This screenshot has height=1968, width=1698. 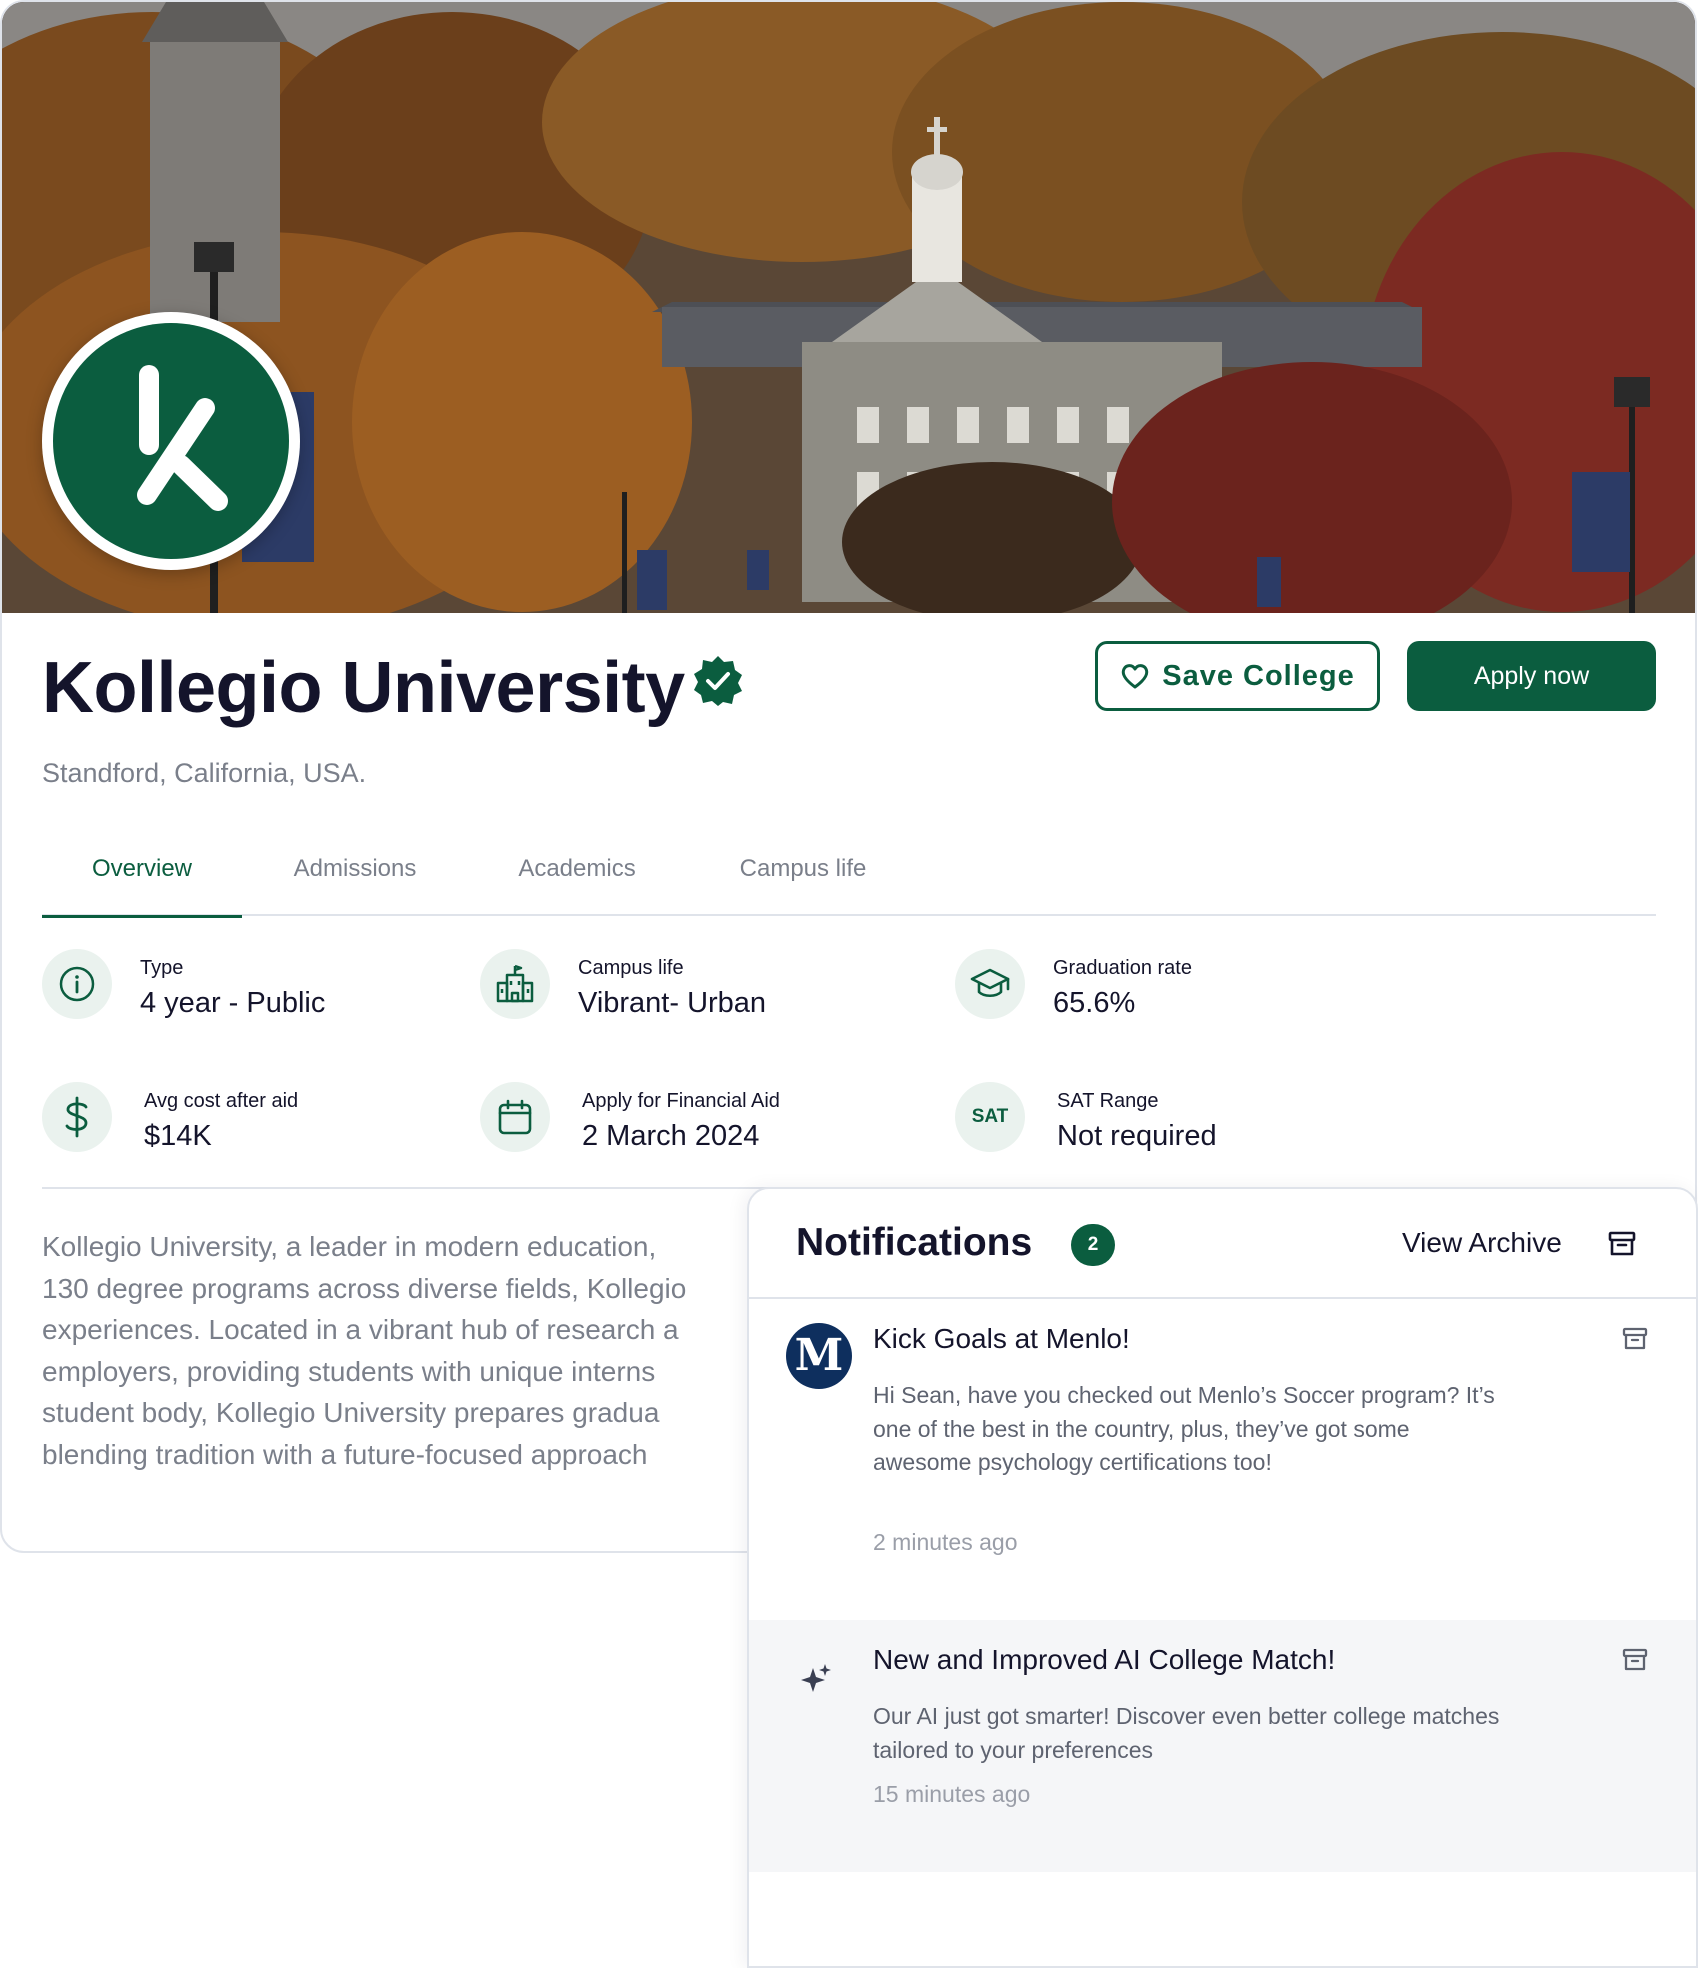 I want to click on college-location: Standford, California, USA., so click(x=204, y=773).